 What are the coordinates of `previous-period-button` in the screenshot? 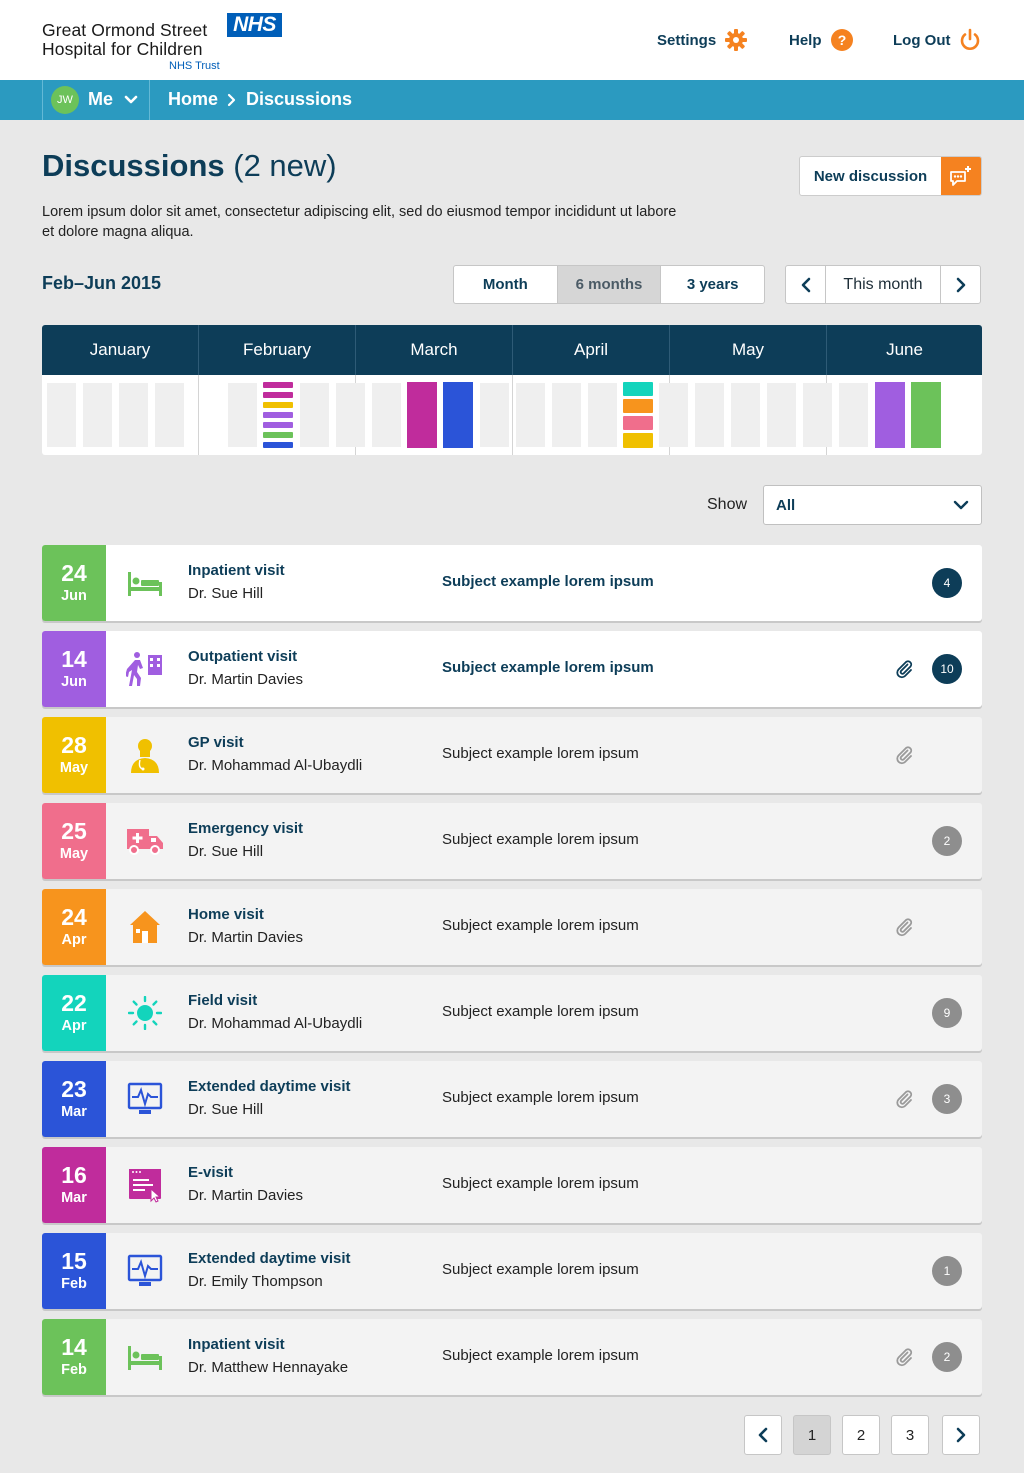 It's located at (806, 284).